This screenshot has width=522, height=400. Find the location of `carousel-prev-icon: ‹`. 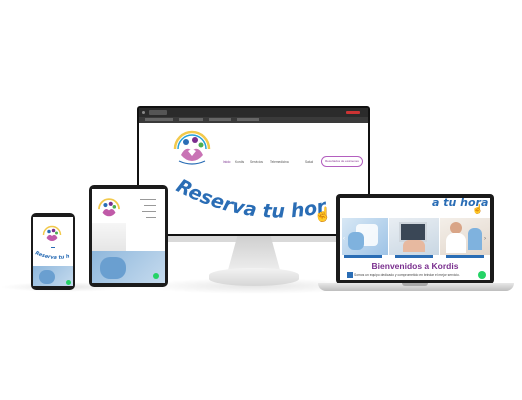

carousel-prev-icon: ‹ is located at coordinates (344, 239).